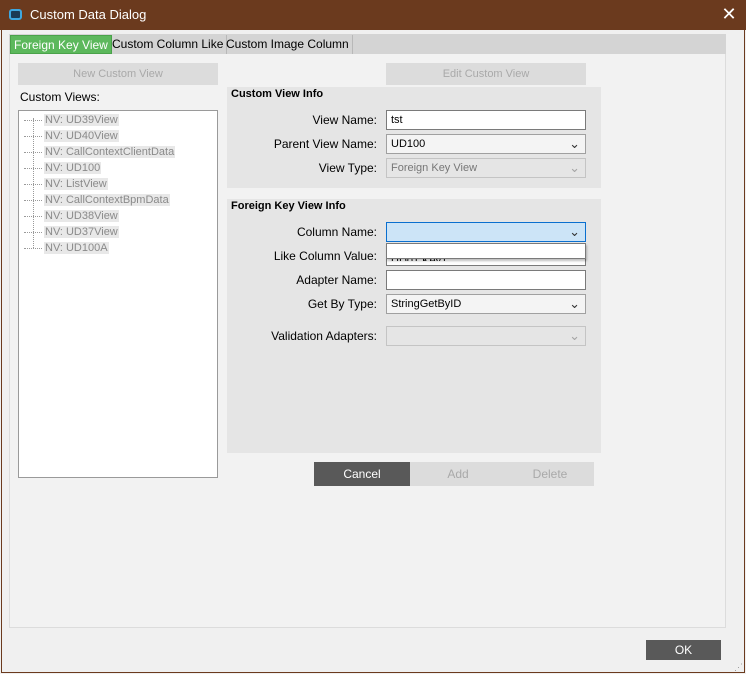 The width and height of the screenshot is (746, 674). What do you see at coordinates (458, 474) in the screenshot?
I see `add-button: Add` at bounding box center [458, 474].